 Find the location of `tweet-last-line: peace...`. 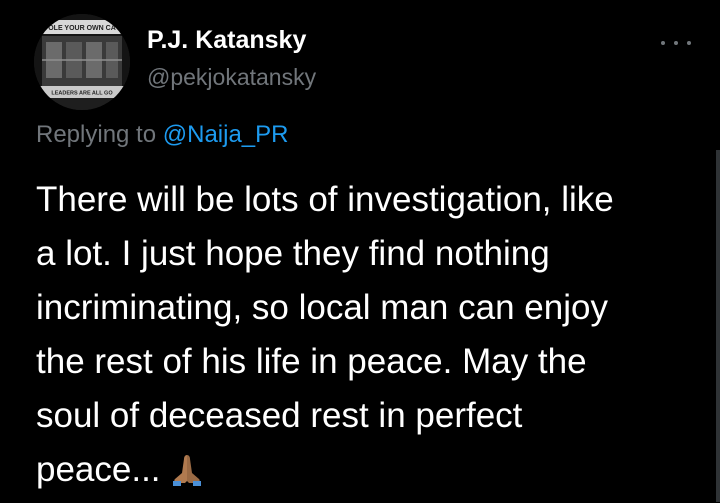

tweet-last-line: peace... is located at coordinates (366, 470).